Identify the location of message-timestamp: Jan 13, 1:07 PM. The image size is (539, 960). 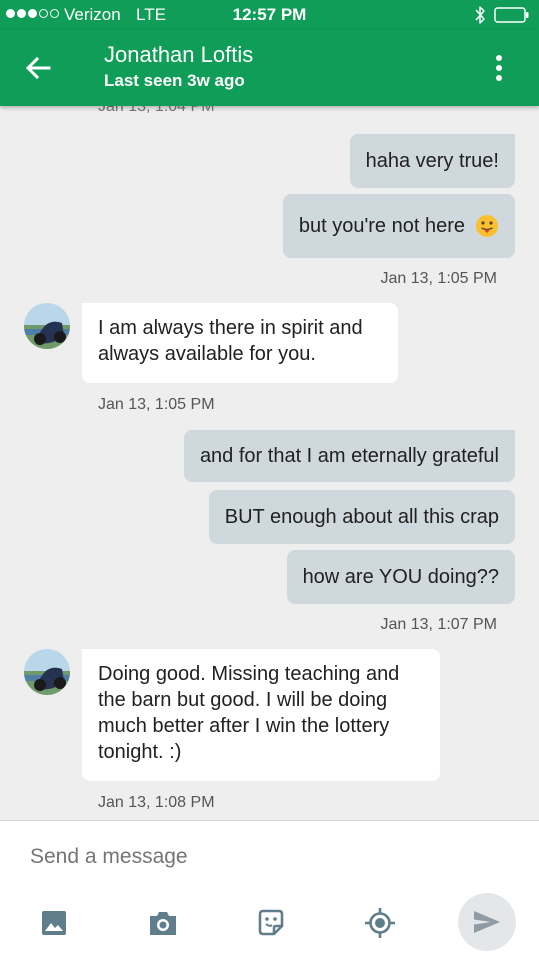
(438, 624).